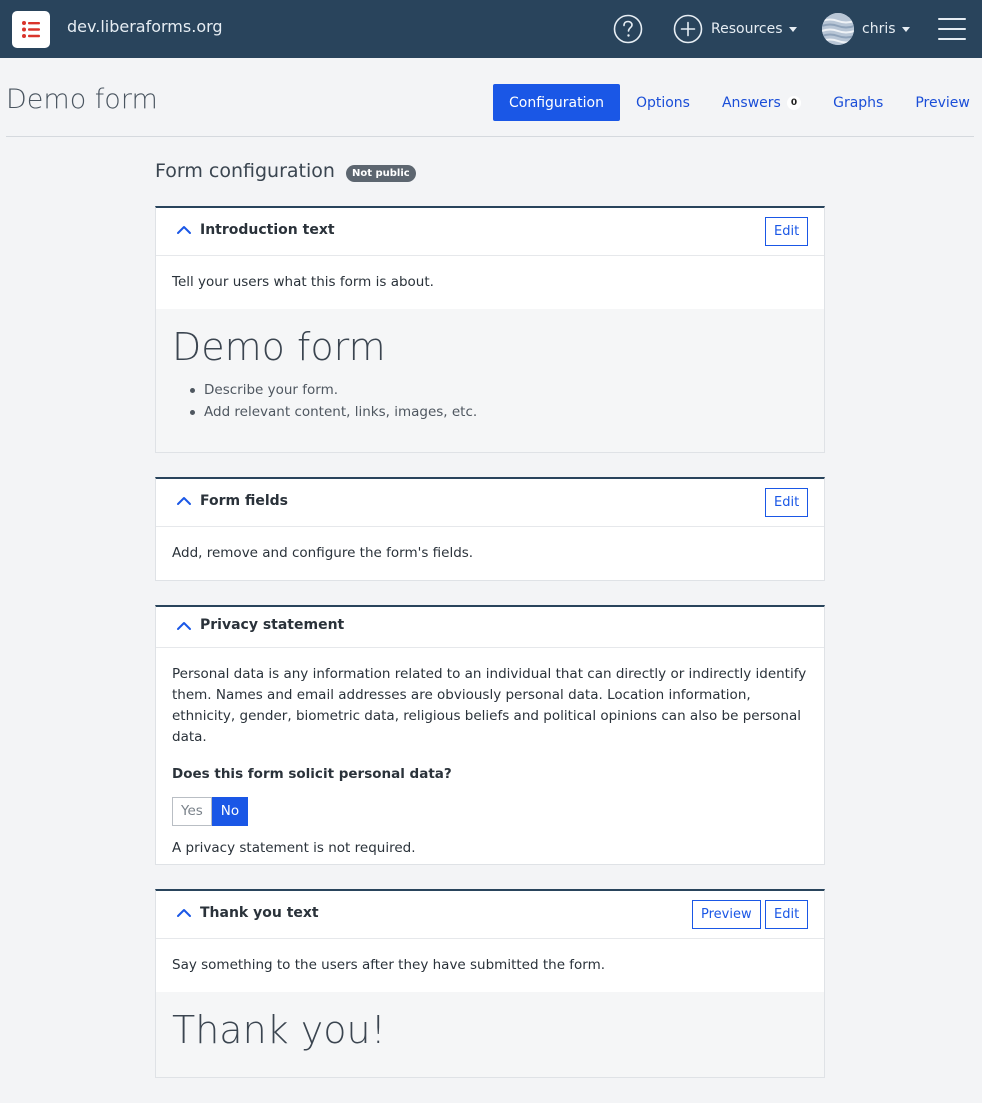  I want to click on tab-graphs: Graphs, so click(858, 102).